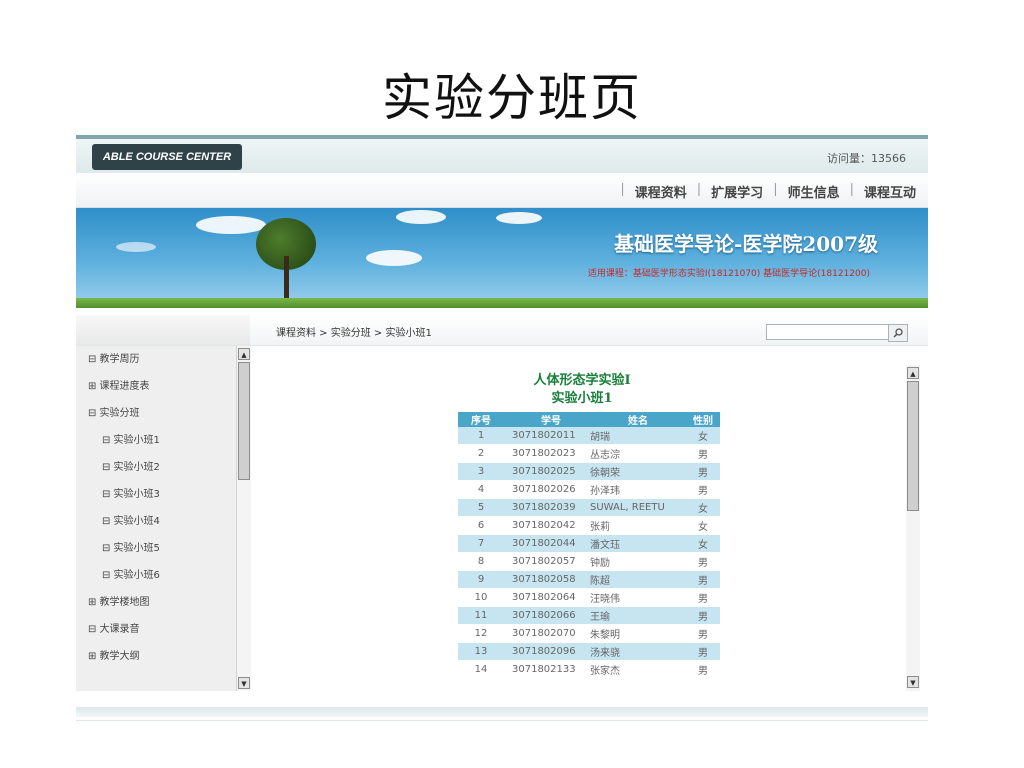 The height and width of the screenshot is (768, 1024). Describe the element at coordinates (913, 528) in the screenshot. I see `content-scrollbar: ▲ ▼` at that location.